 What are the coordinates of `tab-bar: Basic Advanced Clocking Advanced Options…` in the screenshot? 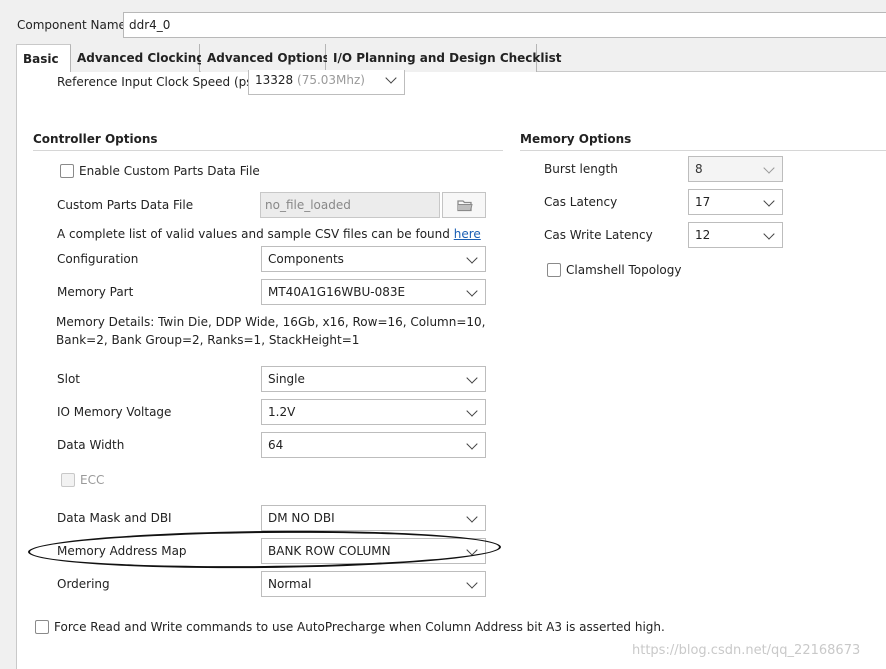 It's located at (451, 58).